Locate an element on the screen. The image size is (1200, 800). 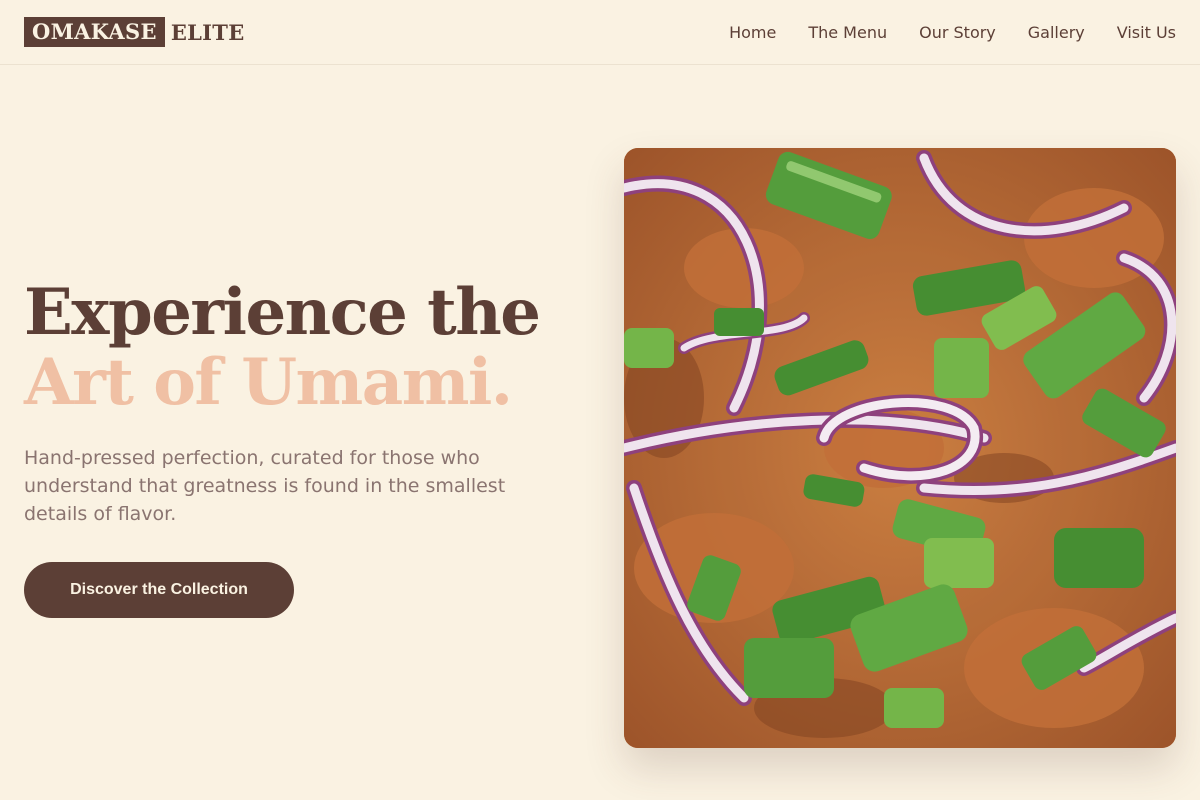
logo-box-text: OMAKASE is located at coordinates (94, 32).